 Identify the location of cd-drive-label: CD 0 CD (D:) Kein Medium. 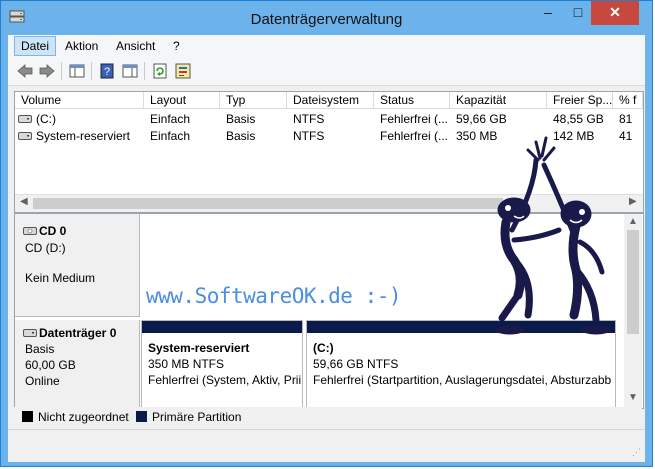
(77, 265).